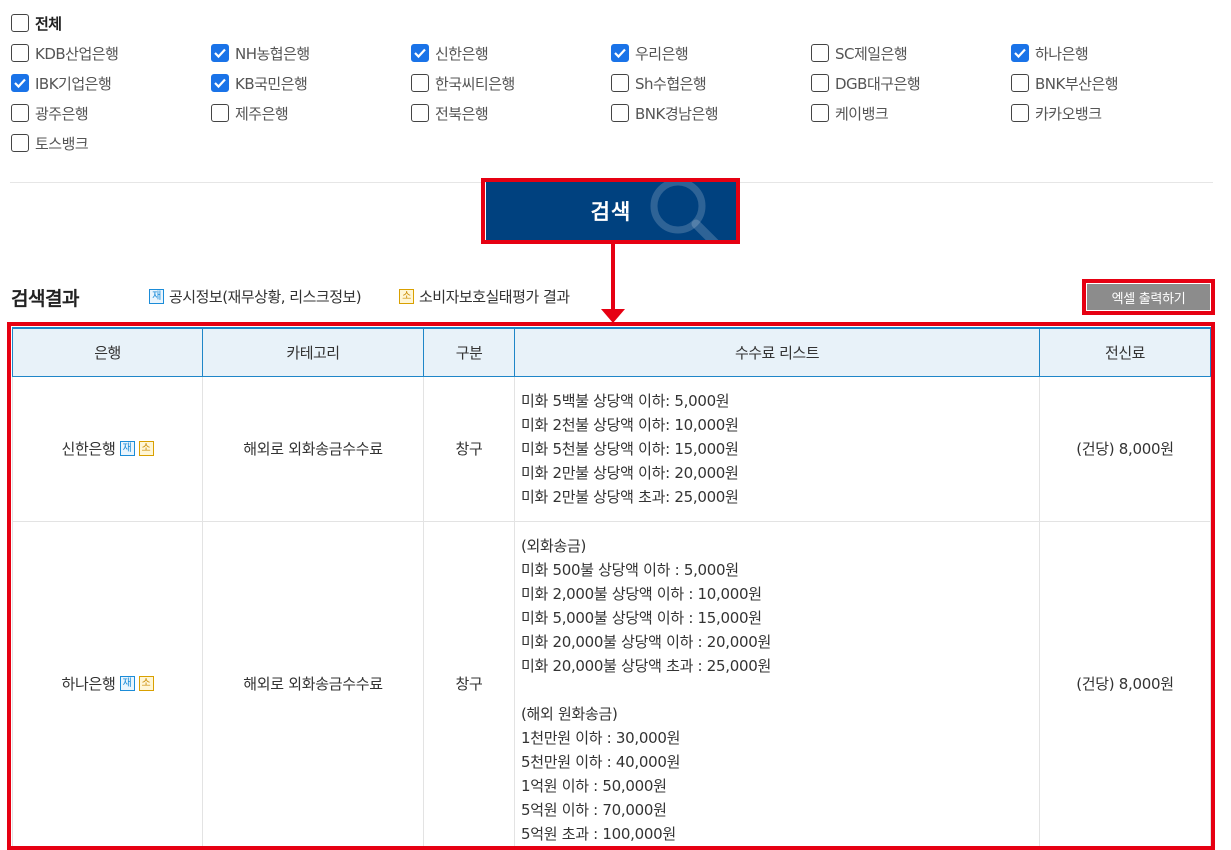  What do you see at coordinates (613, 278) in the screenshot?
I see `annotation-arrow` at bounding box center [613, 278].